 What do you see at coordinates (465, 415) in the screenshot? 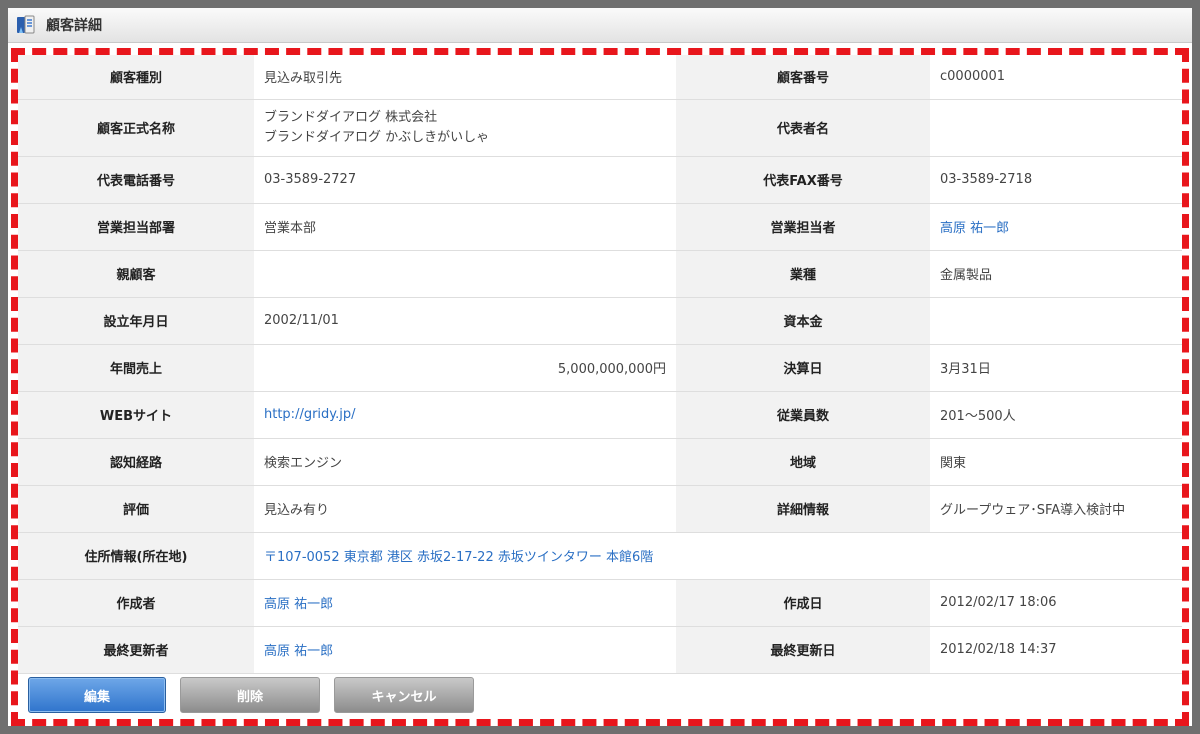
I see `website-link: http://gridy.jp/` at bounding box center [465, 415].